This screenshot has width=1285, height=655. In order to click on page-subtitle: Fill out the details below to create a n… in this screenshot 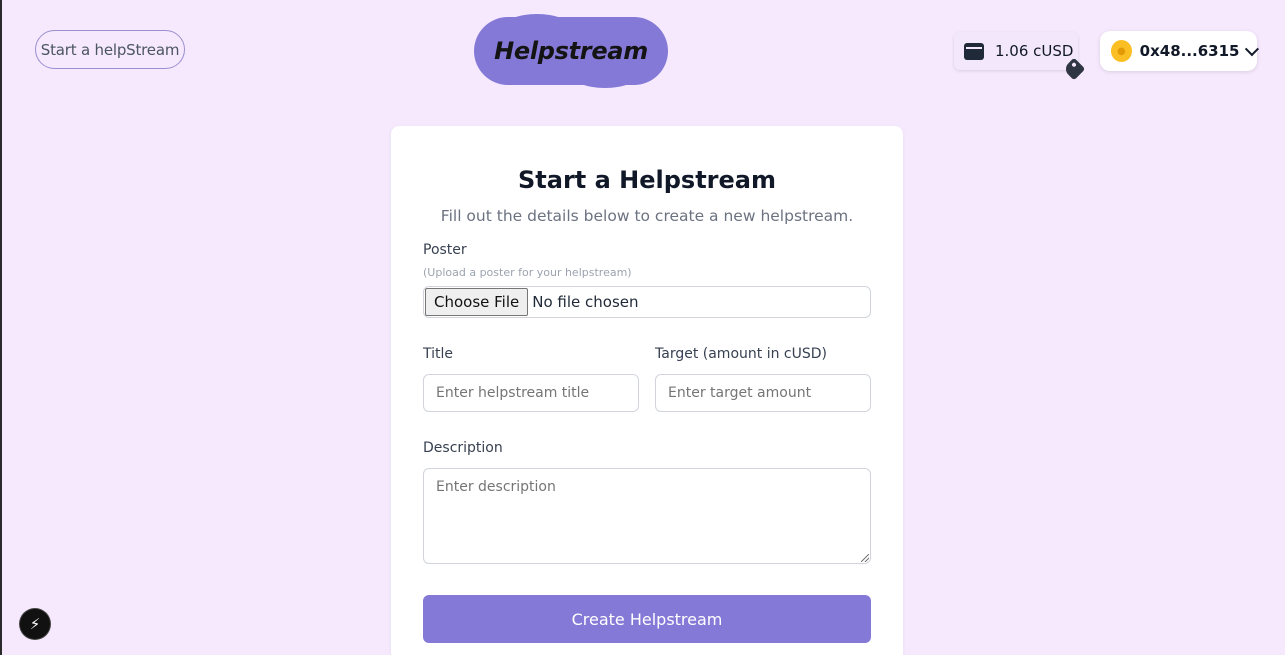, I will do `click(647, 216)`.